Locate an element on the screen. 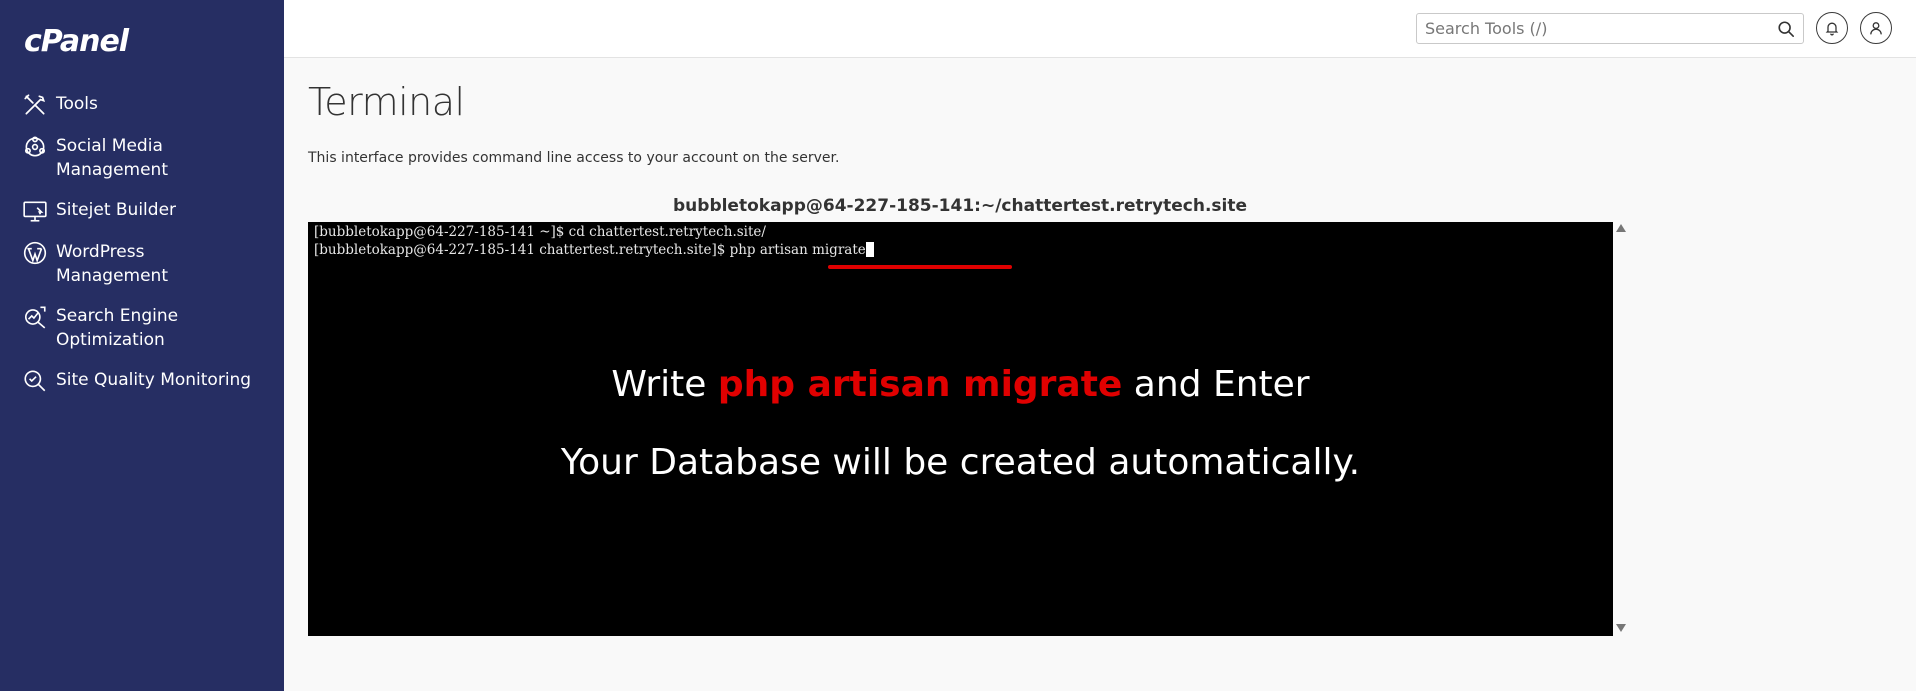  instruction-line-1: Write php artisan migrate and Enter is located at coordinates (960, 384).